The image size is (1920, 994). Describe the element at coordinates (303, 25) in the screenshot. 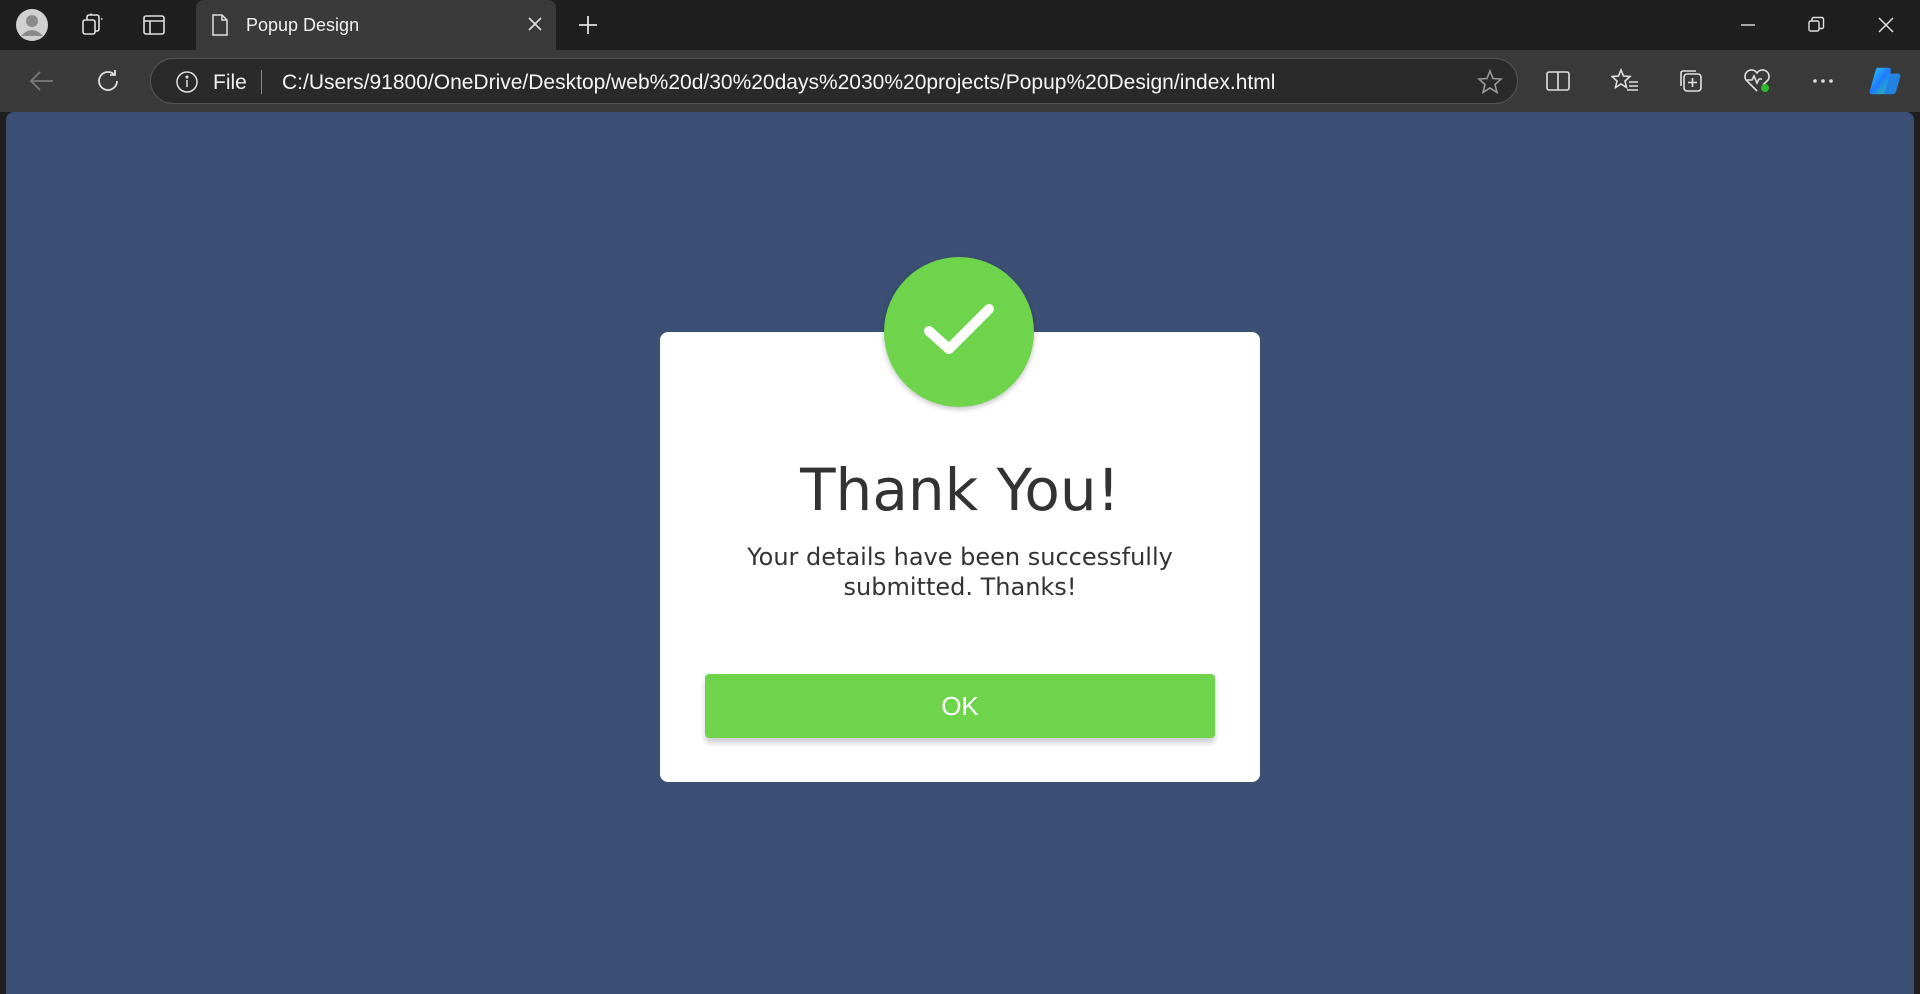

I see `tab-title: Popup Design` at that location.